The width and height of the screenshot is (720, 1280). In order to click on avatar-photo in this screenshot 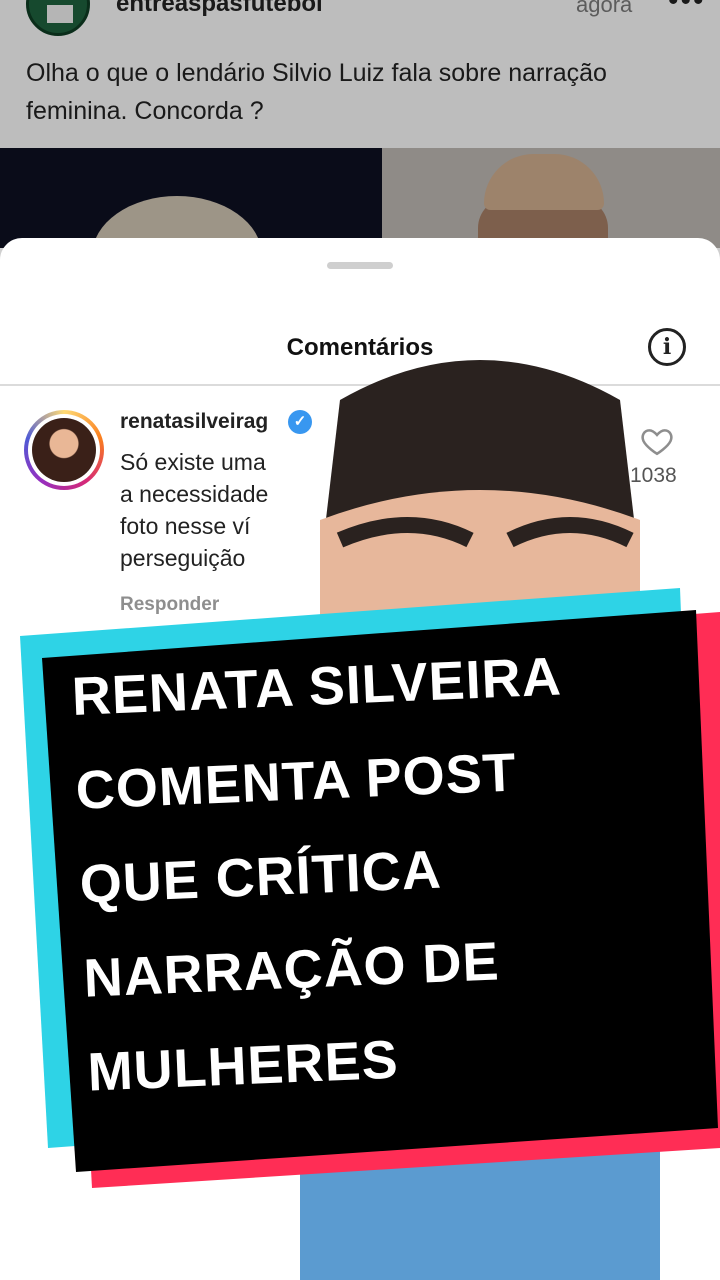, I will do `click(64, 450)`.